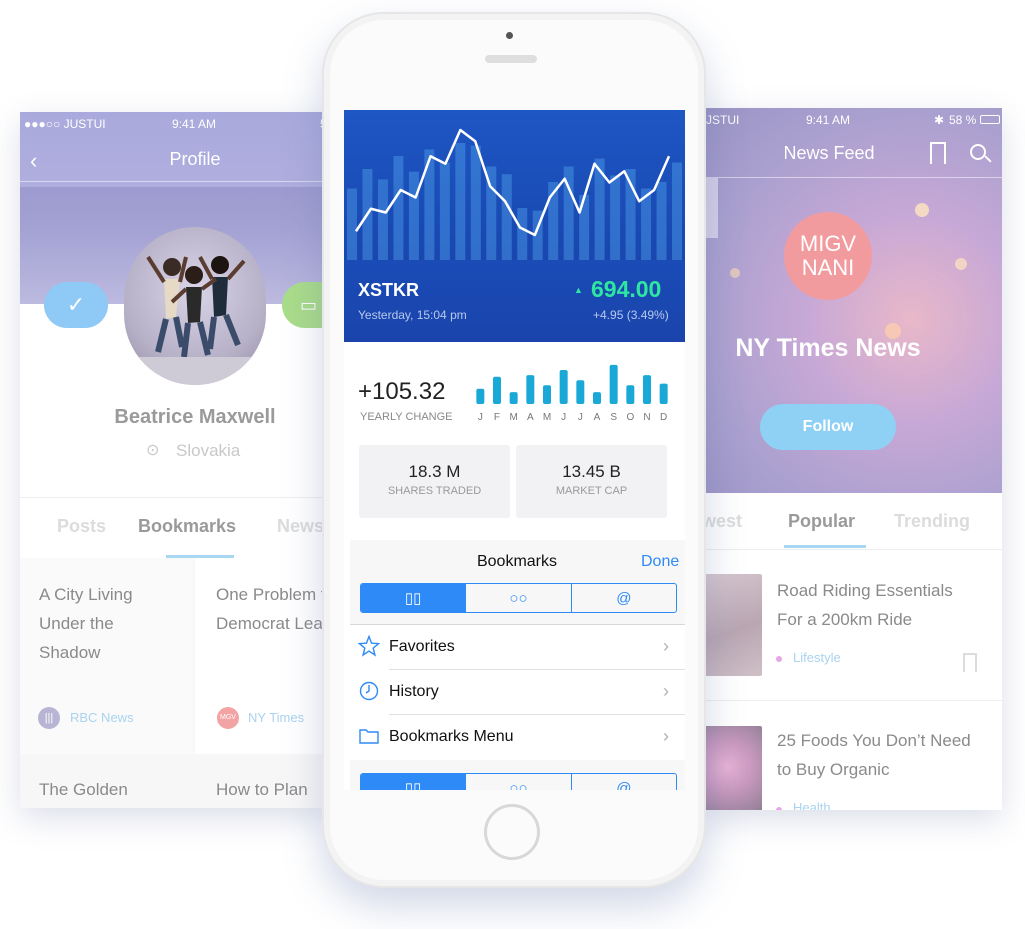  Describe the element at coordinates (434, 471) in the screenshot. I see `shares-traded-value: 18.3 M` at that location.